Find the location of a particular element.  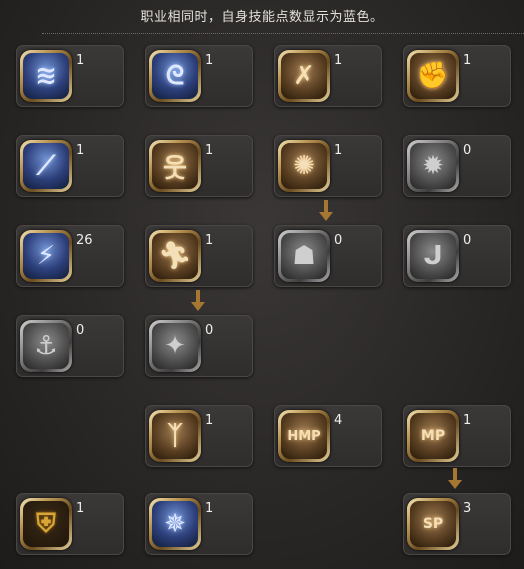

flip-kick-icon: ✗ is located at coordinates (304, 76).